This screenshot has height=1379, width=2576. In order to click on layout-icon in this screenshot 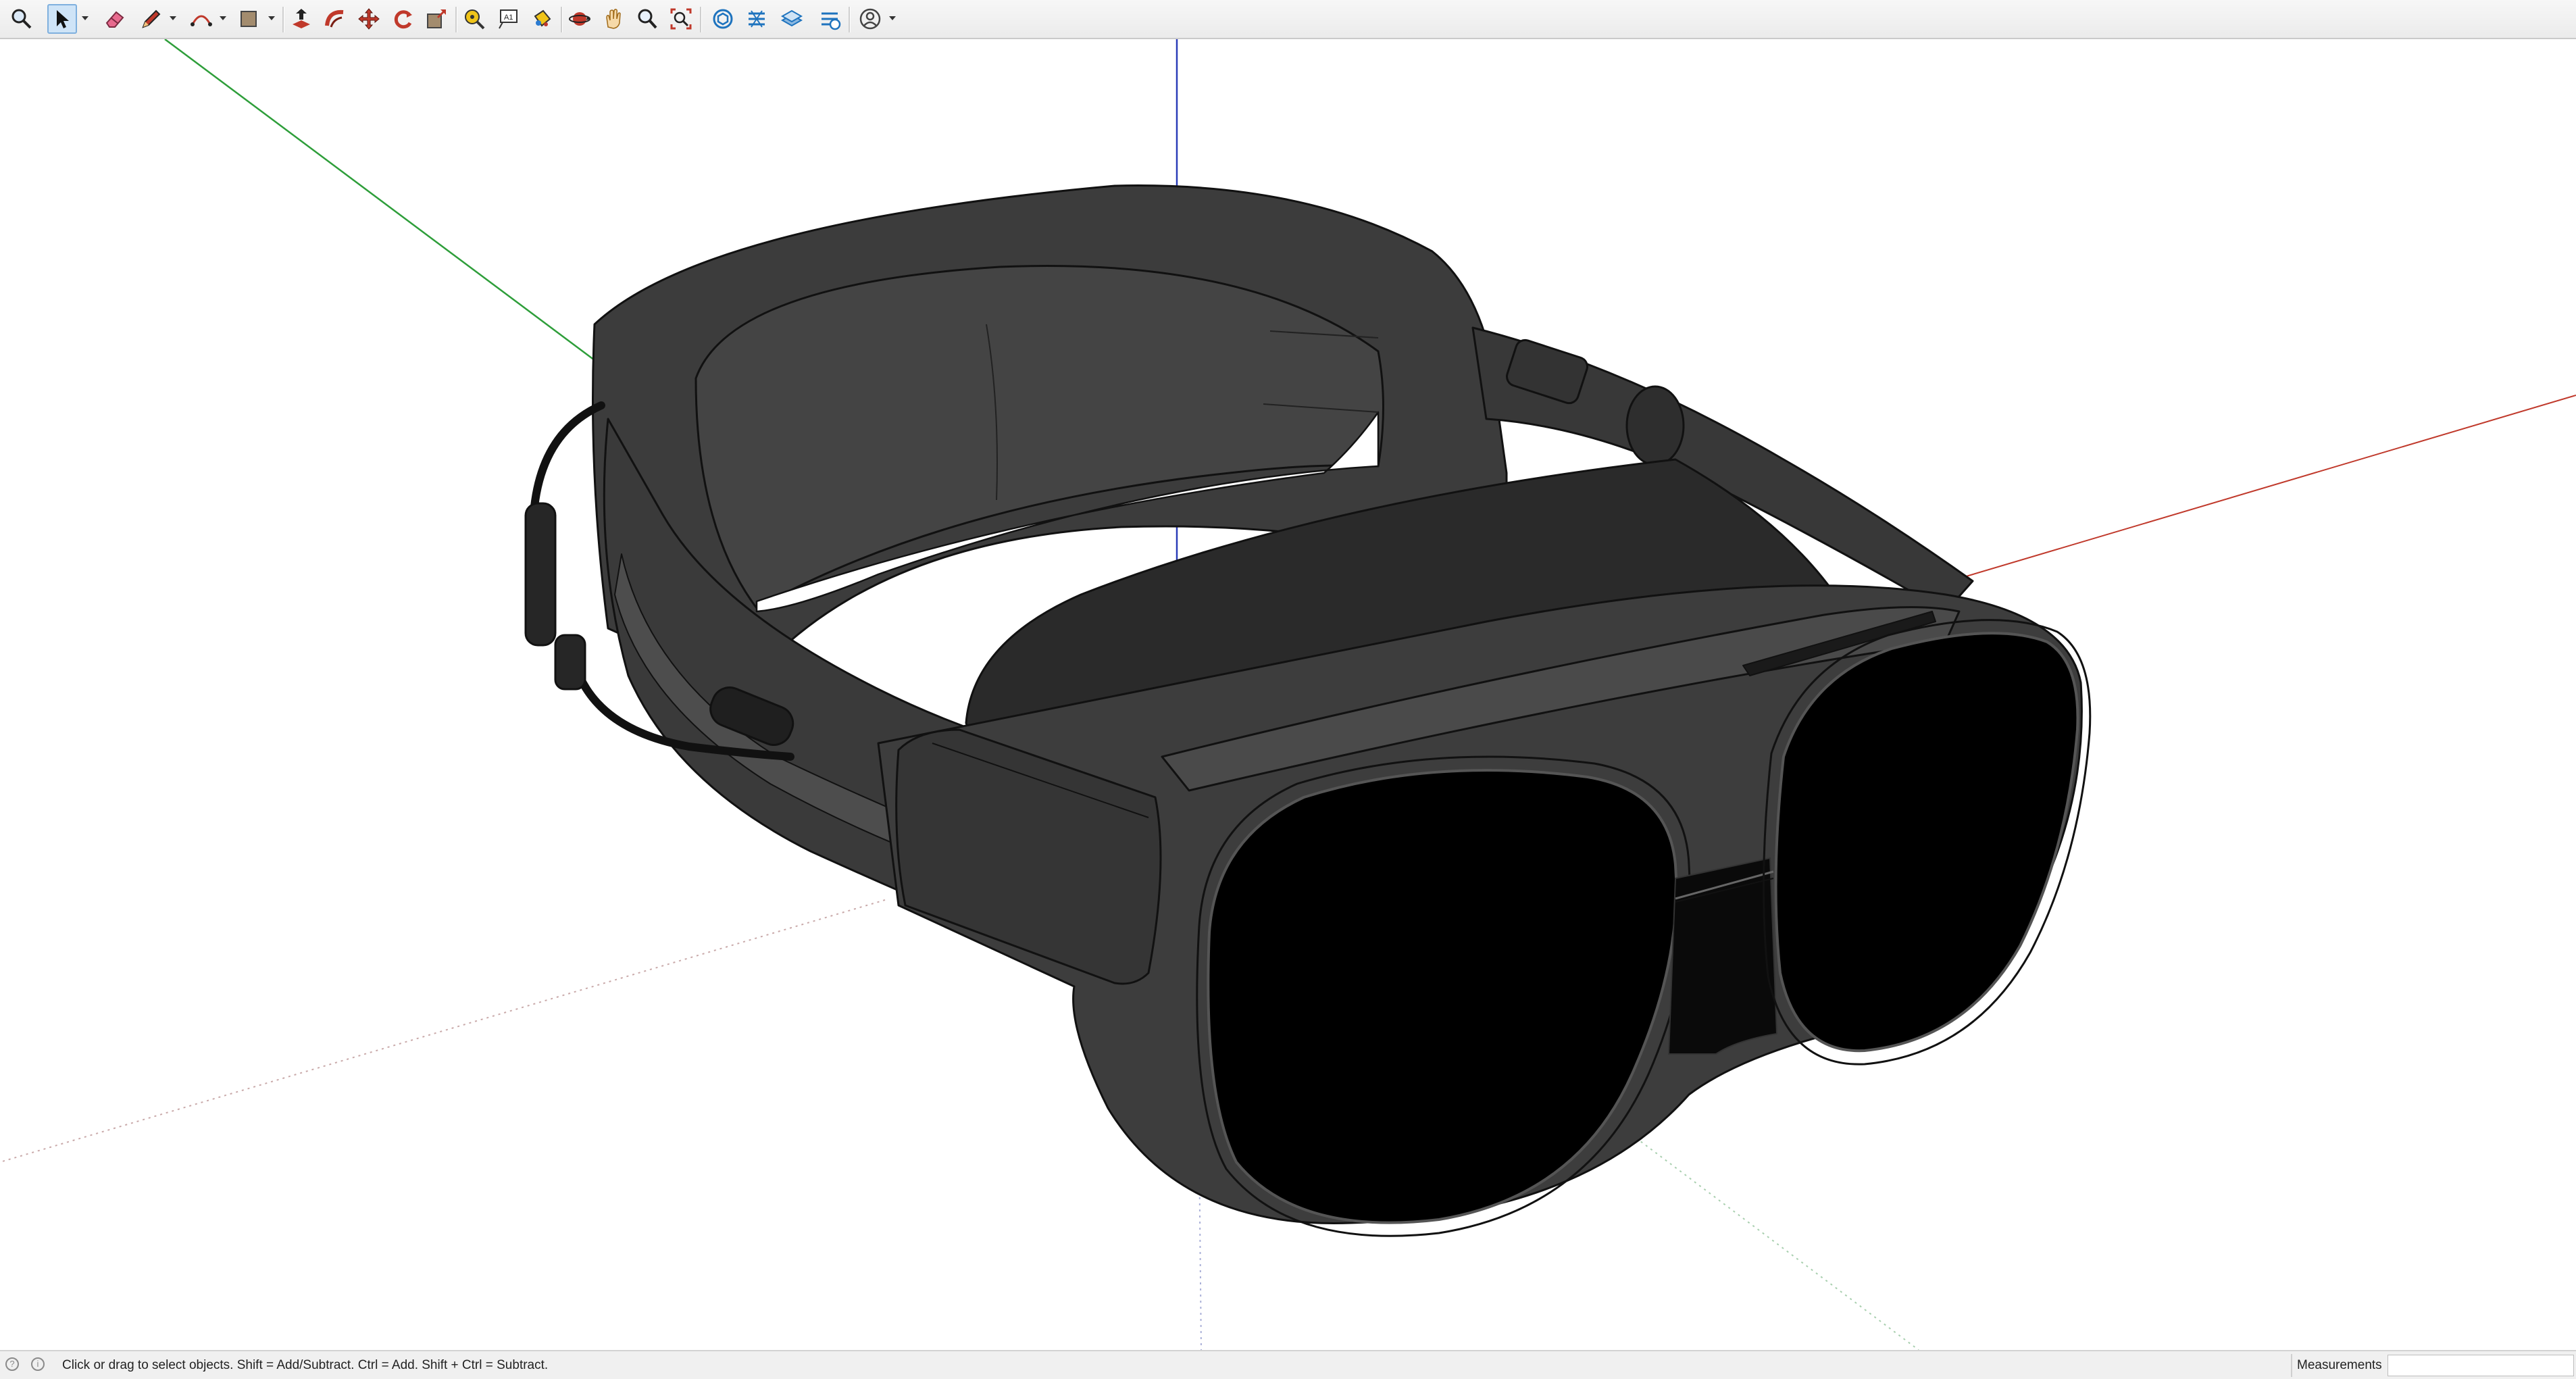, I will do `click(792, 19)`.